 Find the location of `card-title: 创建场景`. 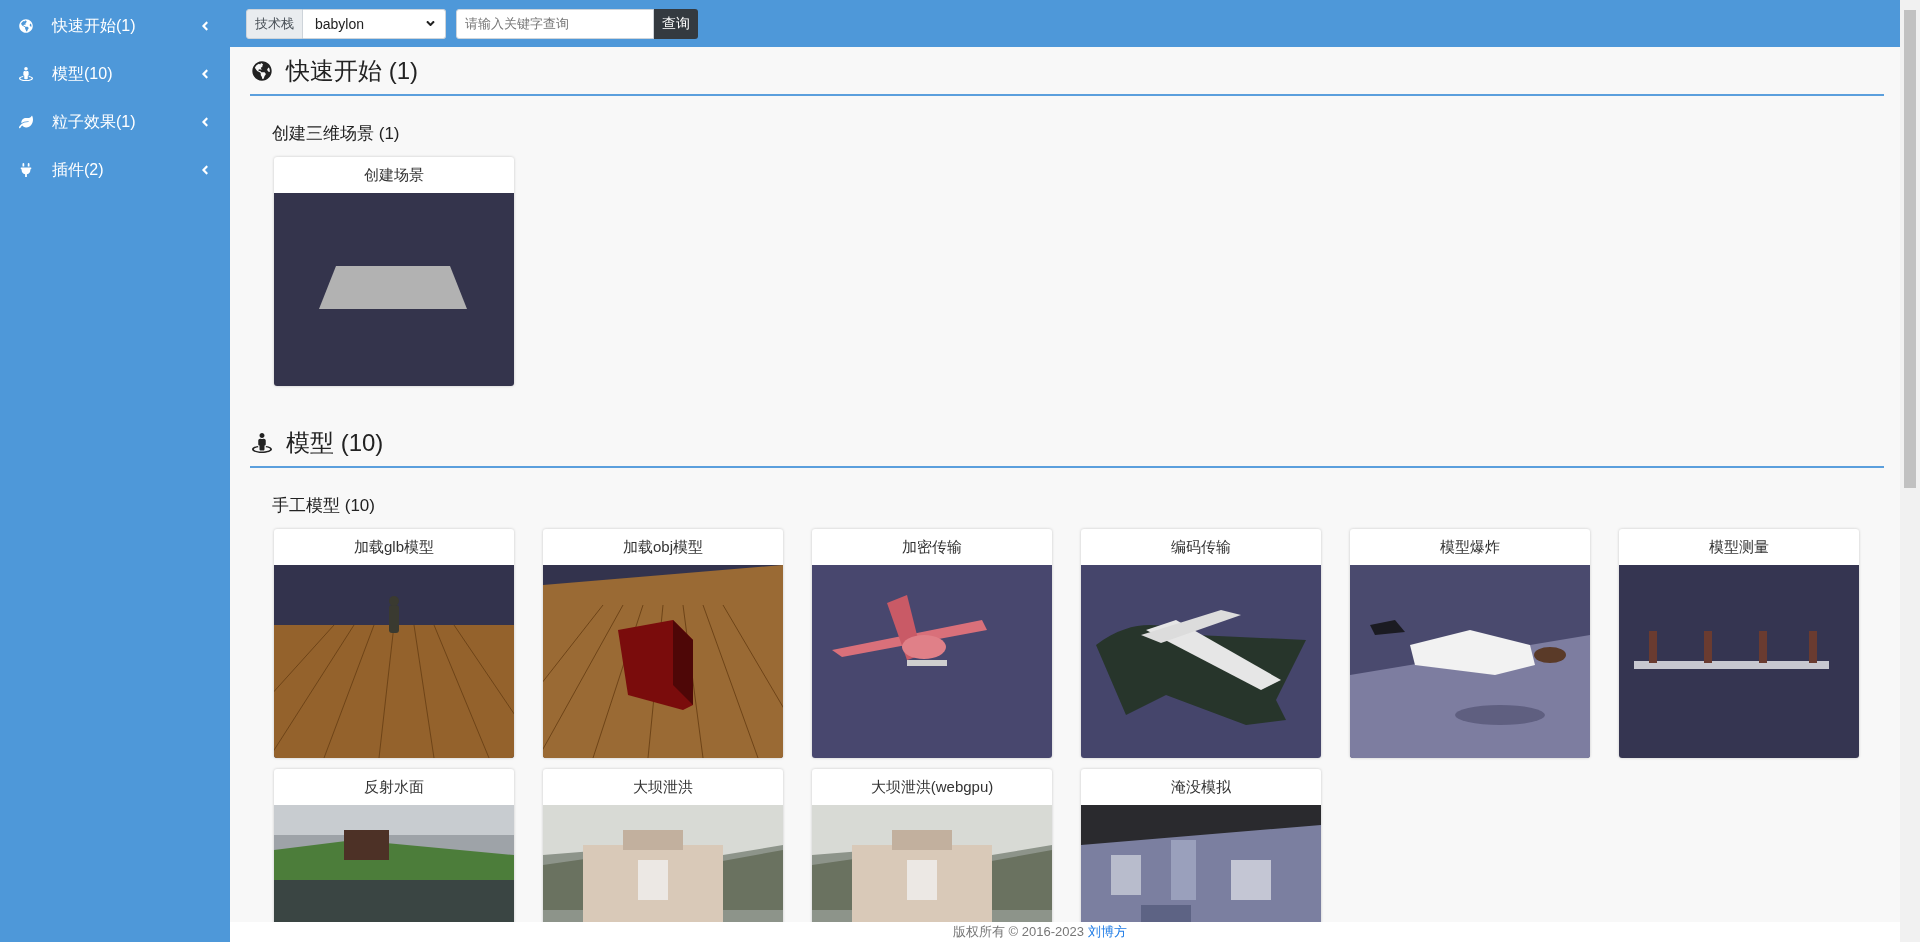

card-title: 创建场景 is located at coordinates (394, 174).